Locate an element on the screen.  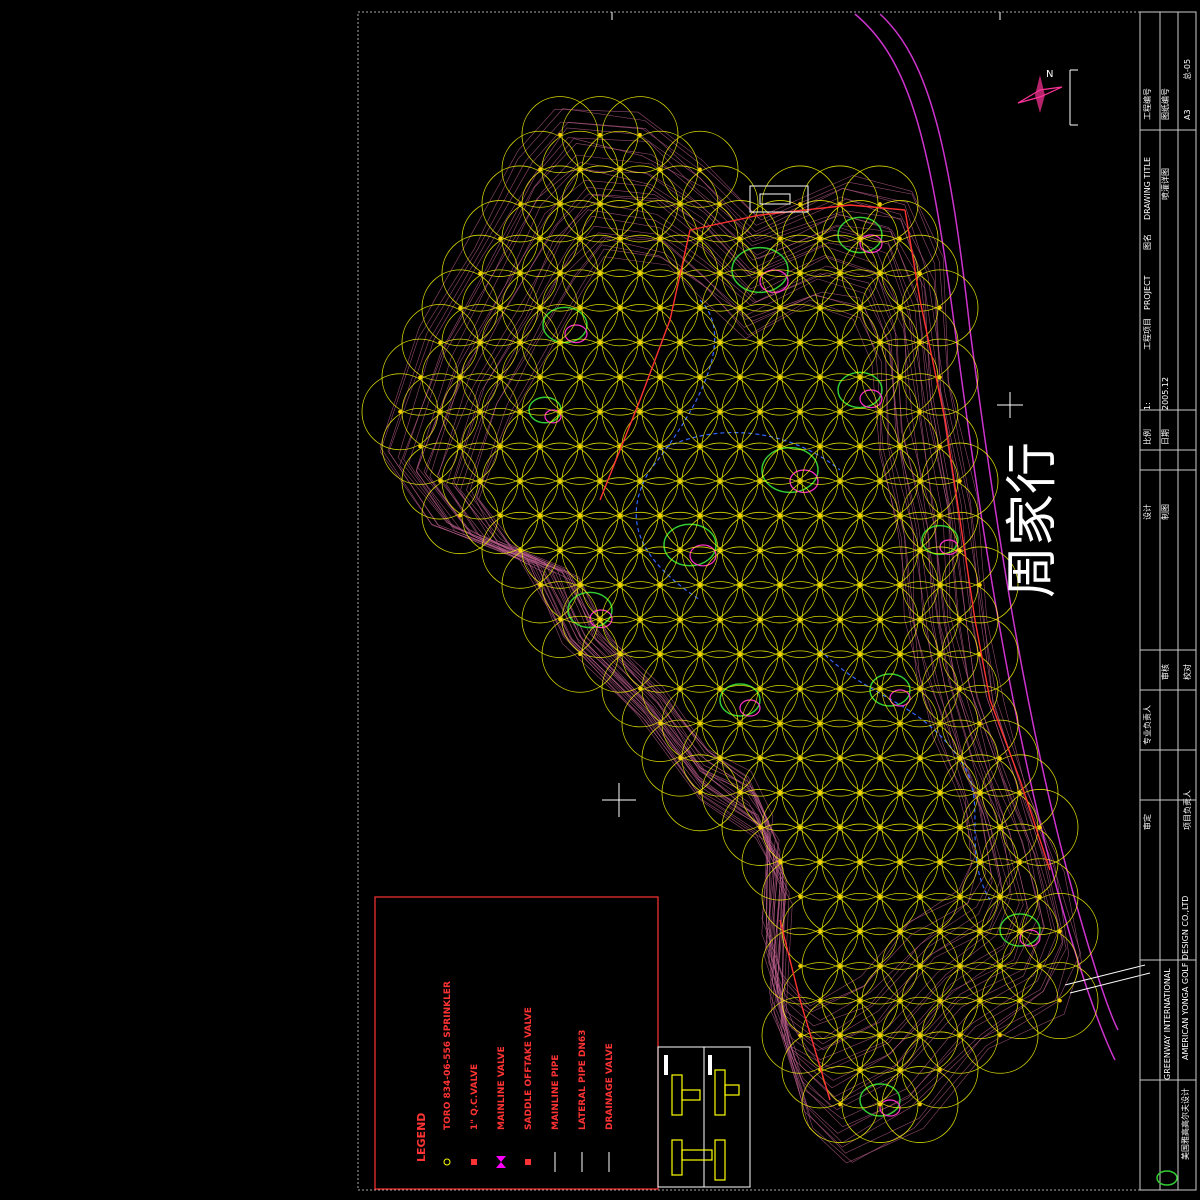
drawing-no-label: 工程编号 is located at coordinates (1147, 104).